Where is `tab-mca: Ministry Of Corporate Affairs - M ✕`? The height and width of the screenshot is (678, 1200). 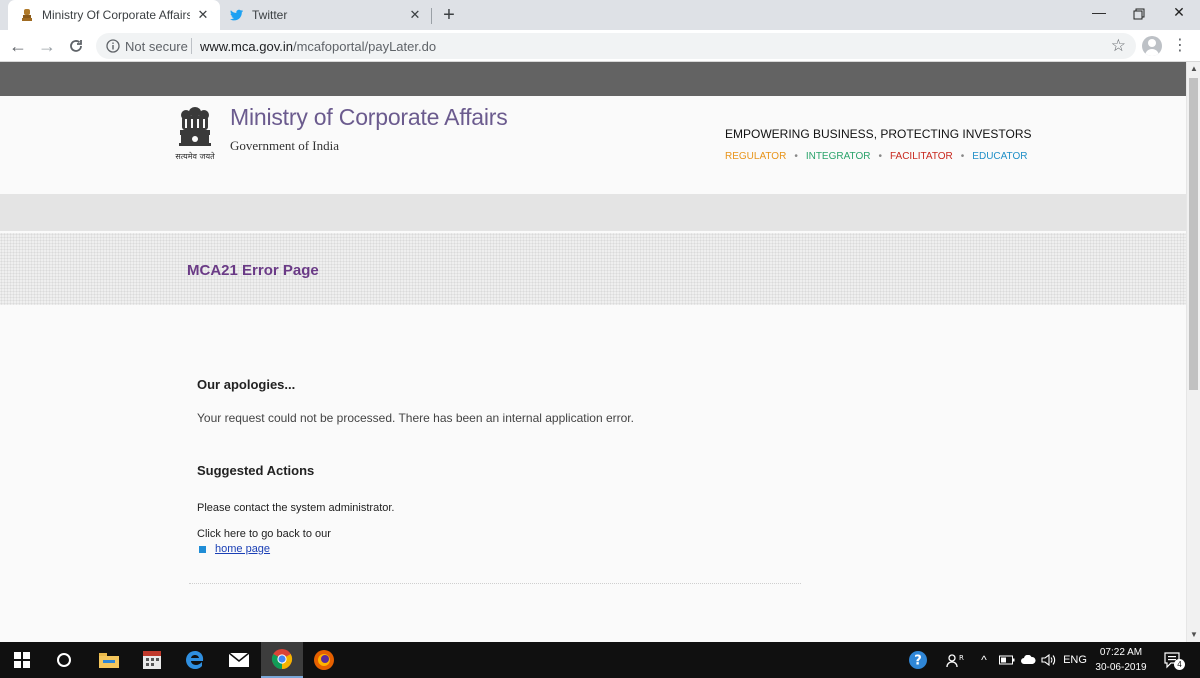 tab-mca: Ministry Of Corporate Affairs - M ✕ is located at coordinates (114, 15).